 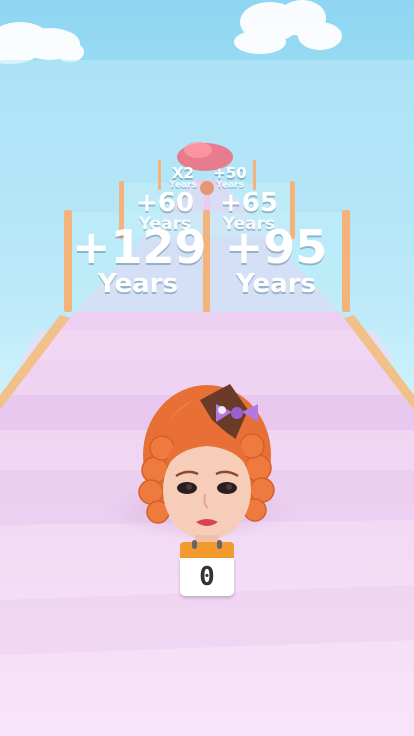 I want to click on gate-near-left-unit: Years, so click(x=138, y=284).